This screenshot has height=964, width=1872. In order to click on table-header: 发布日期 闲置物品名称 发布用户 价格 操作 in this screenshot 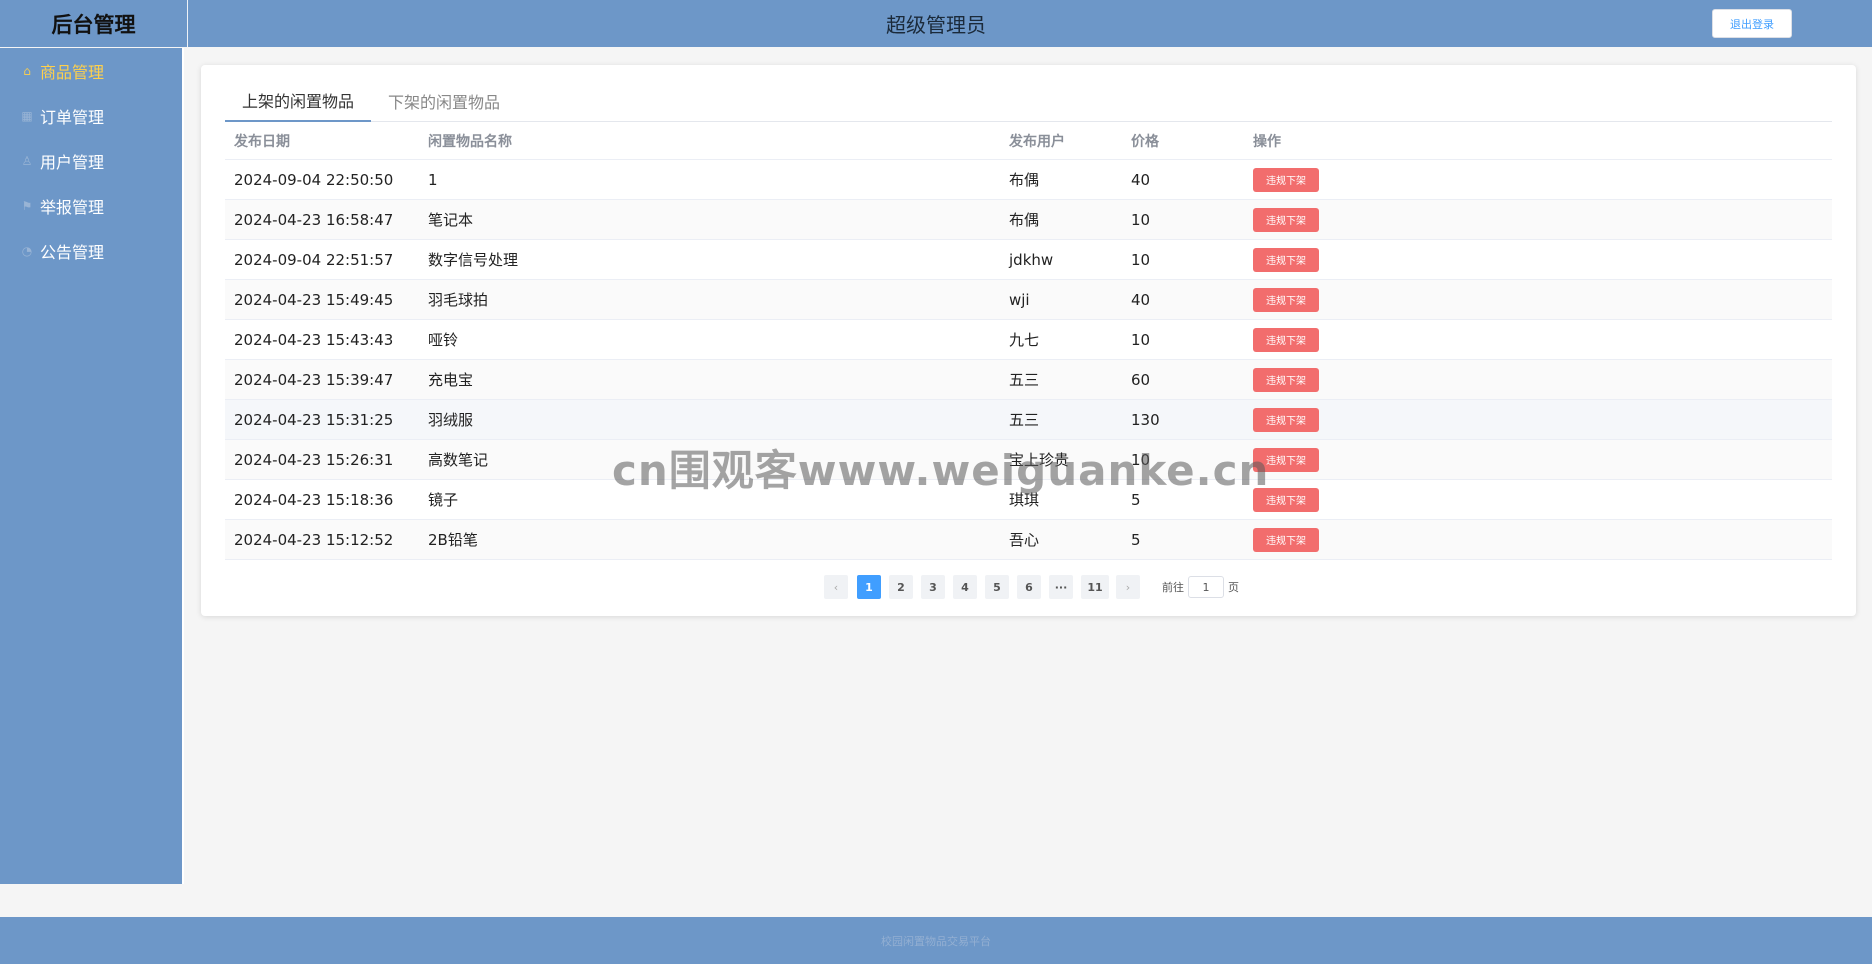, I will do `click(1028, 141)`.